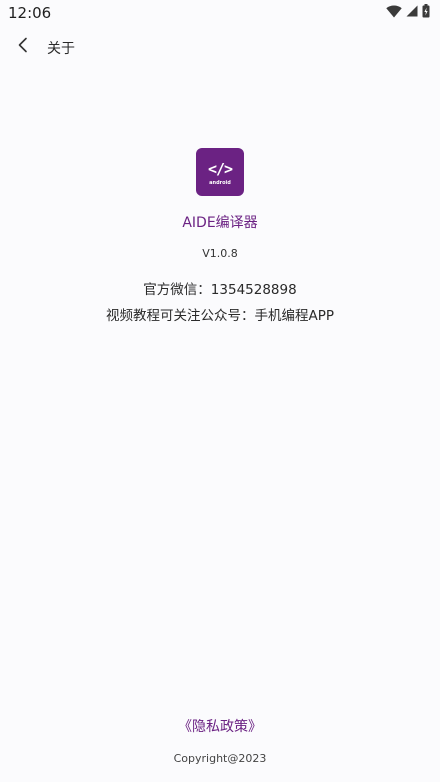 This screenshot has height=782, width=440. I want to click on tutorial-info: 视频教程可关注公众号：手机编程APP, so click(220, 316).